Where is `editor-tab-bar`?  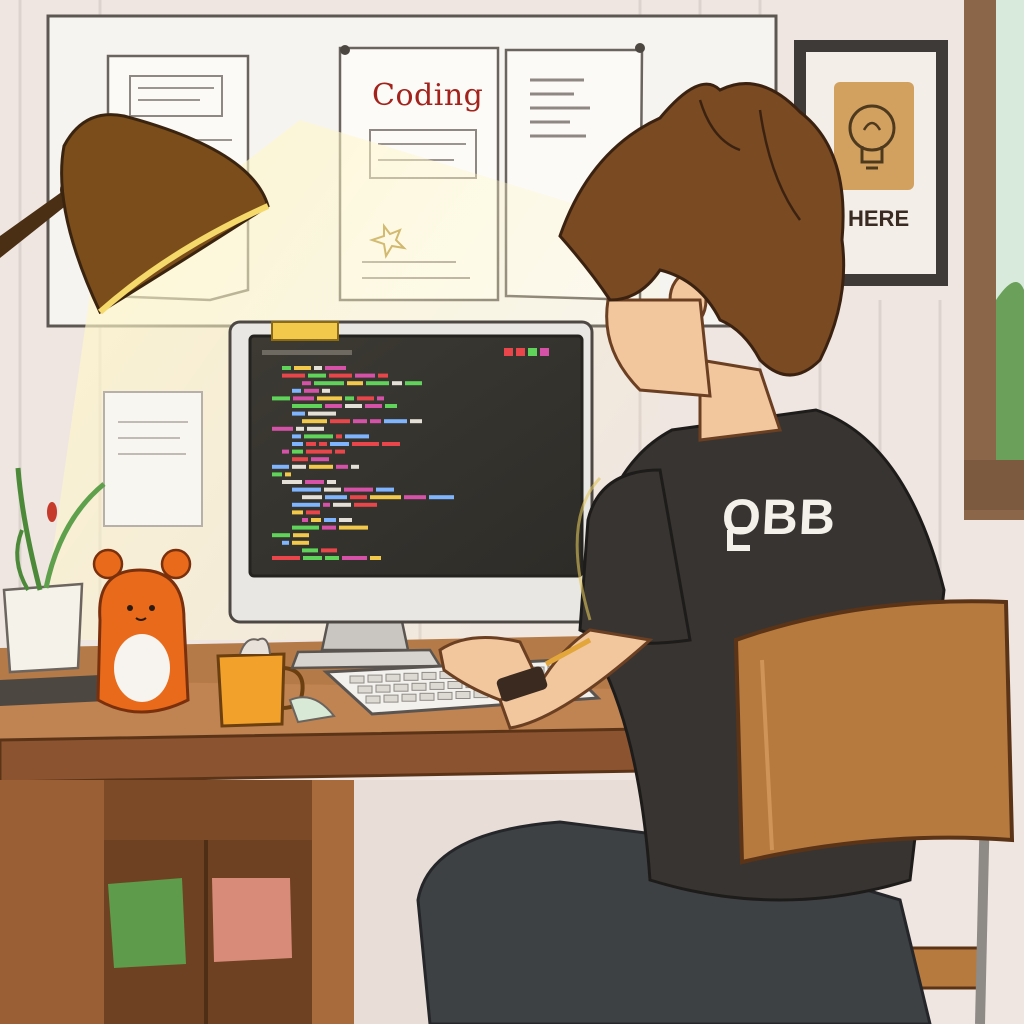 editor-tab-bar is located at coordinates (307, 352).